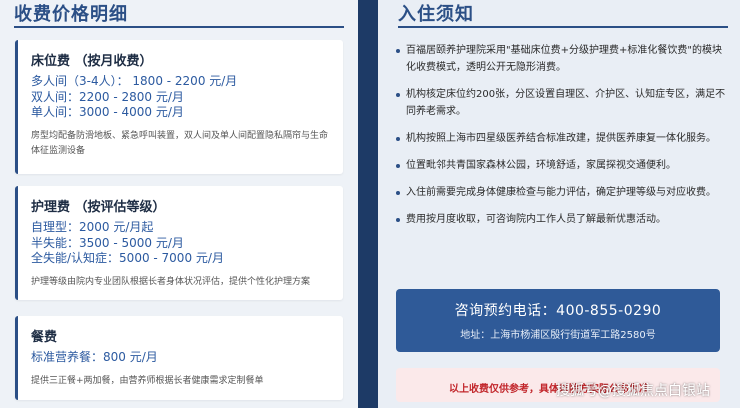 This screenshot has height=408, width=740. I want to click on price-section-title: 收费价格明细, so click(71, 14).